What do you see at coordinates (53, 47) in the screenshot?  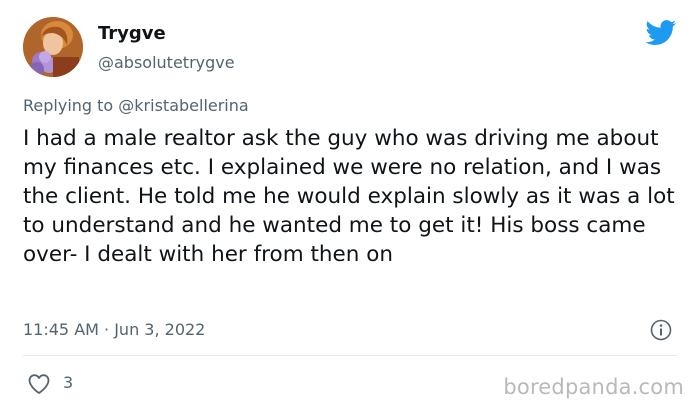 I see `avatar` at bounding box center [53, 47].